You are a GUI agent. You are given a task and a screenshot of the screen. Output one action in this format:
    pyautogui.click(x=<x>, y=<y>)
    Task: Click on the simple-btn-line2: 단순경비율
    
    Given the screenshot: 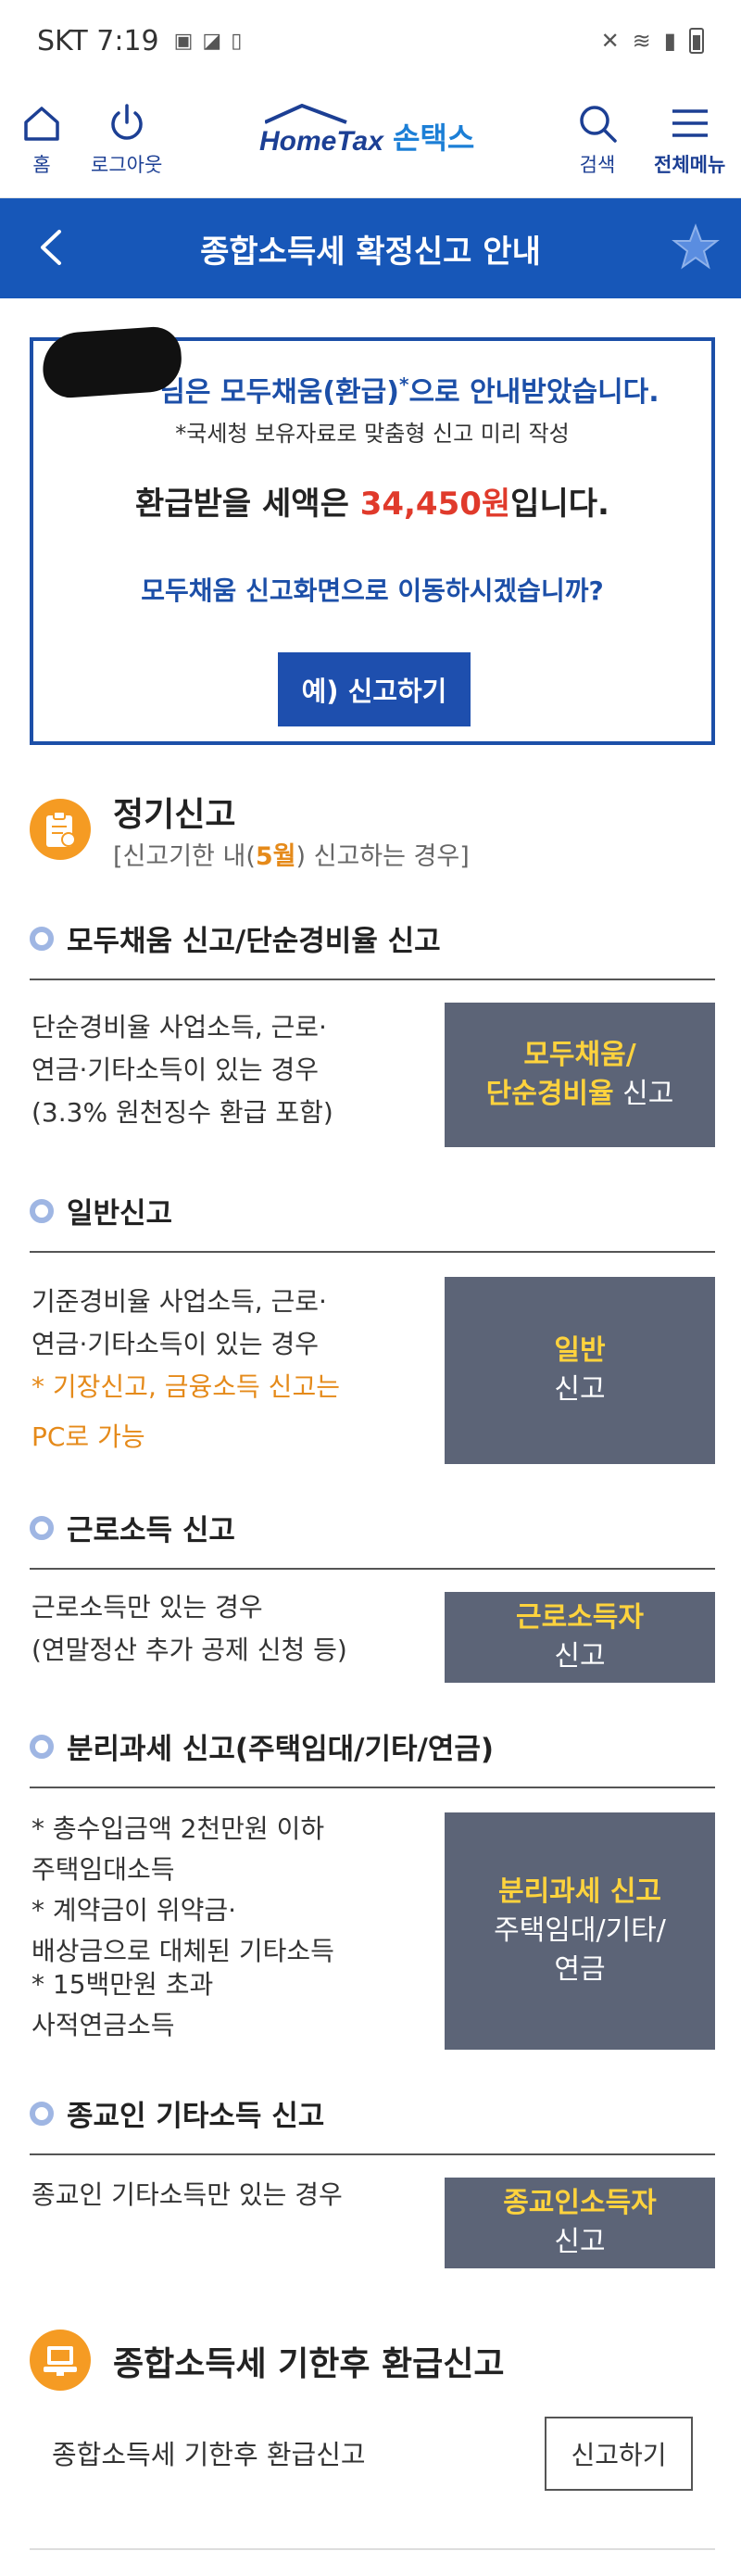 What is the action you would take?
    pyautogui.click(x=549, y=1094)
    